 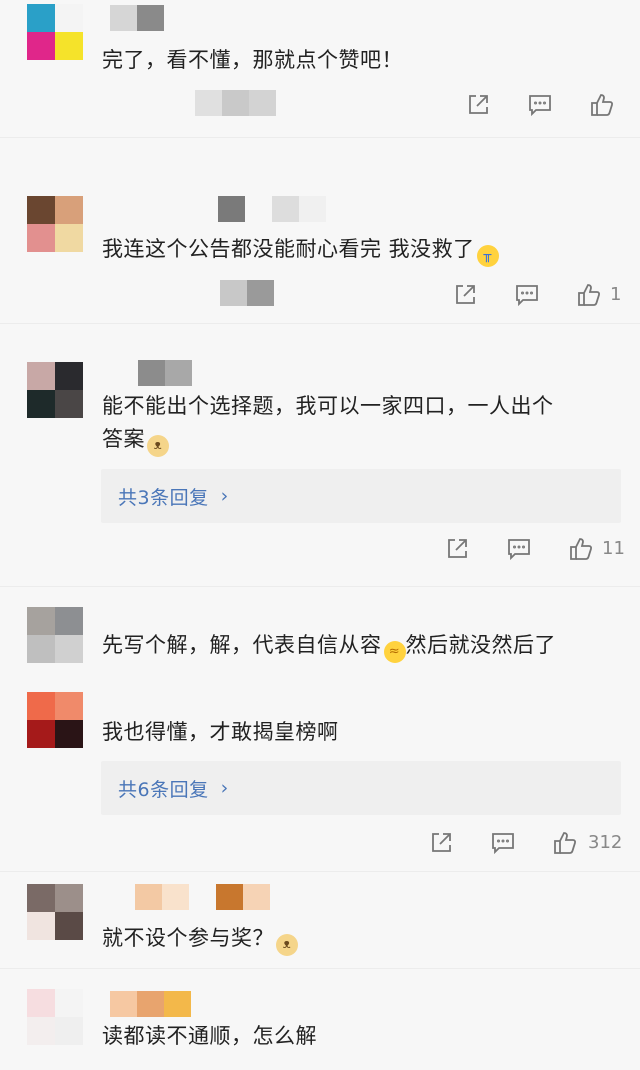 I want to click on comment-text: 我也得懂，才敢揭皇榜啊, so click(x=220, y=732).